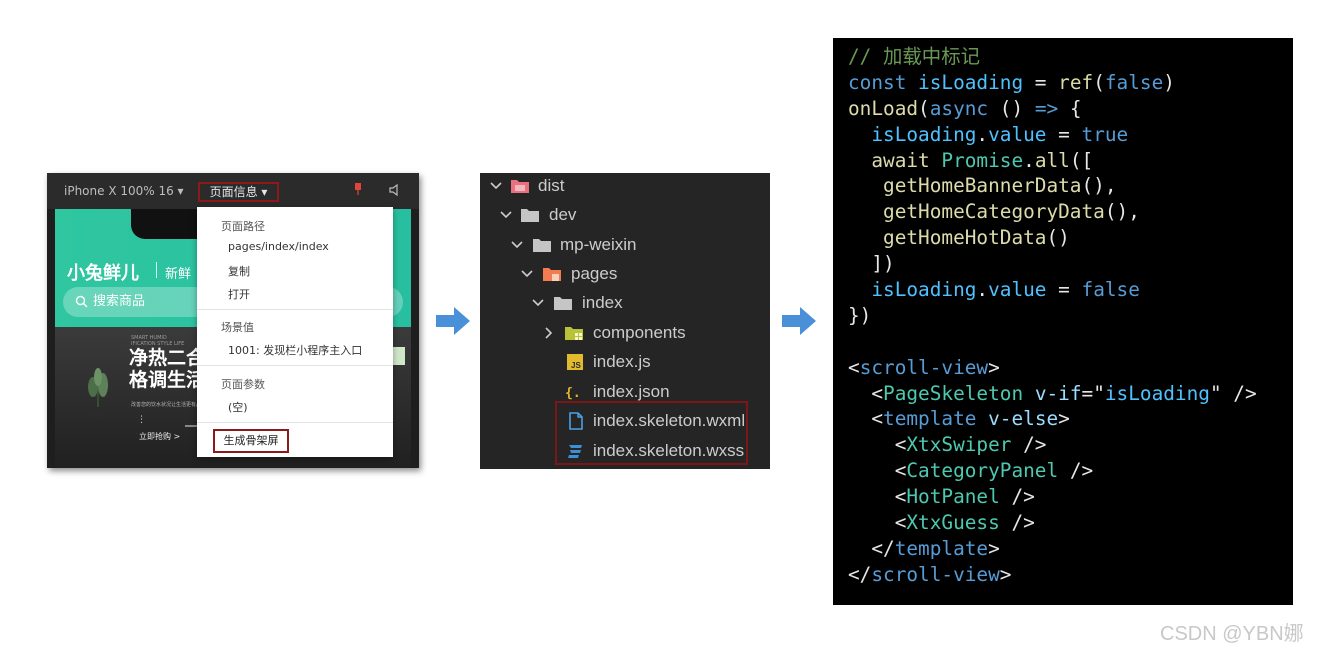 This screenshot has height=651, width=1332. Describe the element at coordinates (278, 246) in the screenshot. I see `path-value: pages/index/index` at that location.